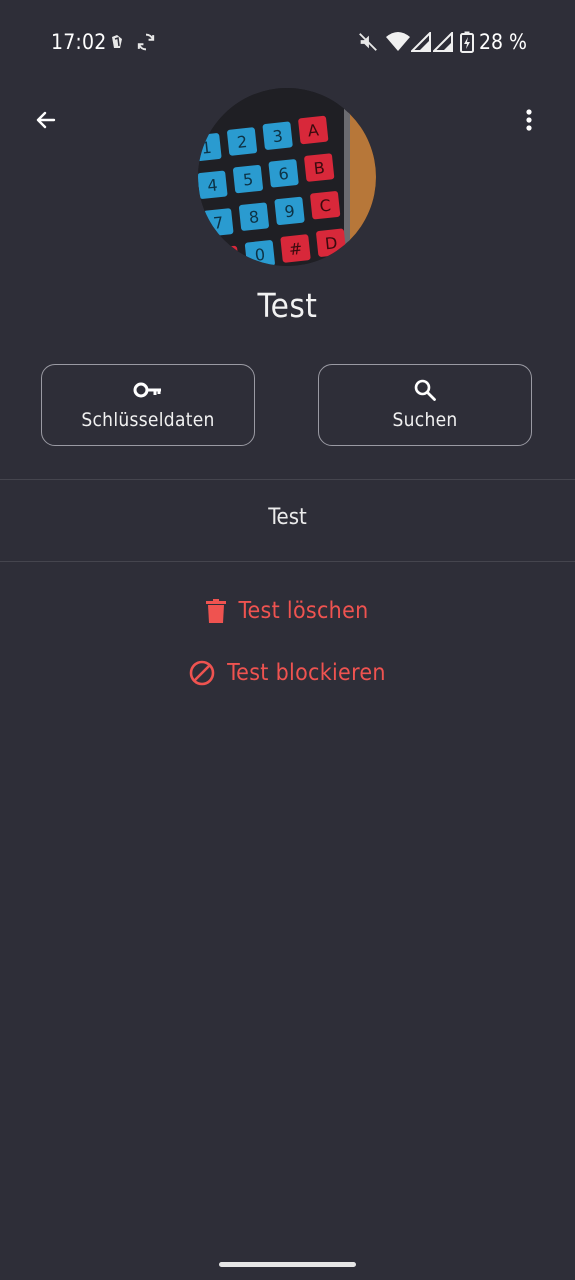 This screenshot has height=1280, width=575. What do you see at coordinates (148, 390) in the screenshot?
I see `key-icon` at bounding box center [148, 390].